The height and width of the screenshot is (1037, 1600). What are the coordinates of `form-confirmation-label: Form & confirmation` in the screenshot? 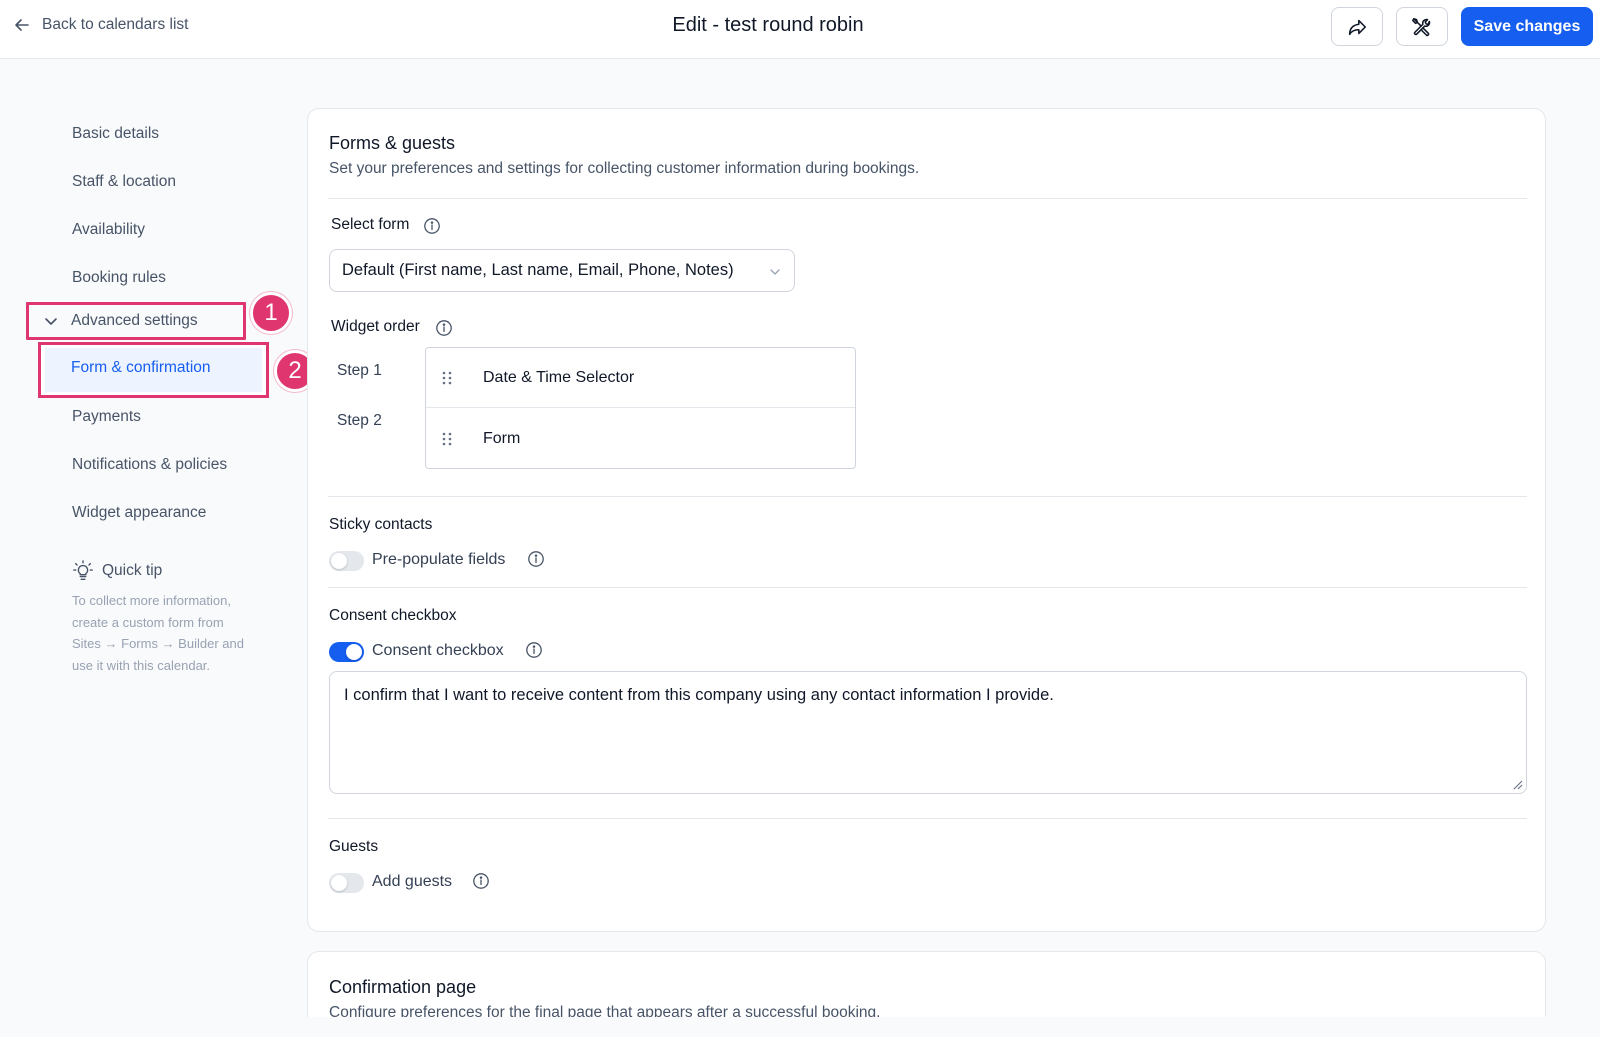 It's located at (141, 367).